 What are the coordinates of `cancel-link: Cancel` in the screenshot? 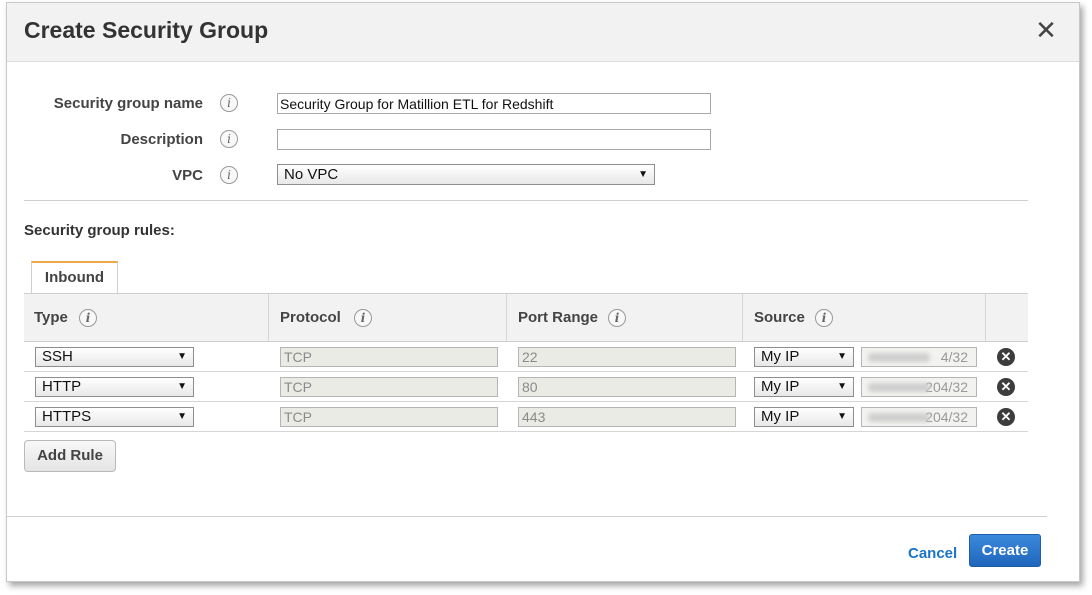 It's located at (932, 553).